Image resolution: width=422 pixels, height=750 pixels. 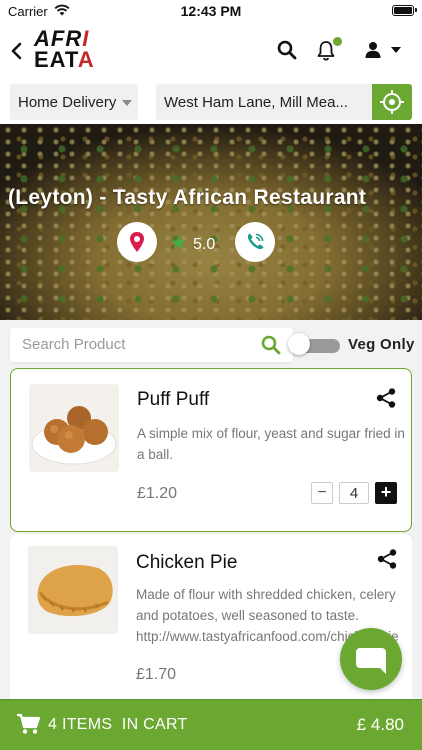 I want to click on chat-button, so click(x=371, y=659).